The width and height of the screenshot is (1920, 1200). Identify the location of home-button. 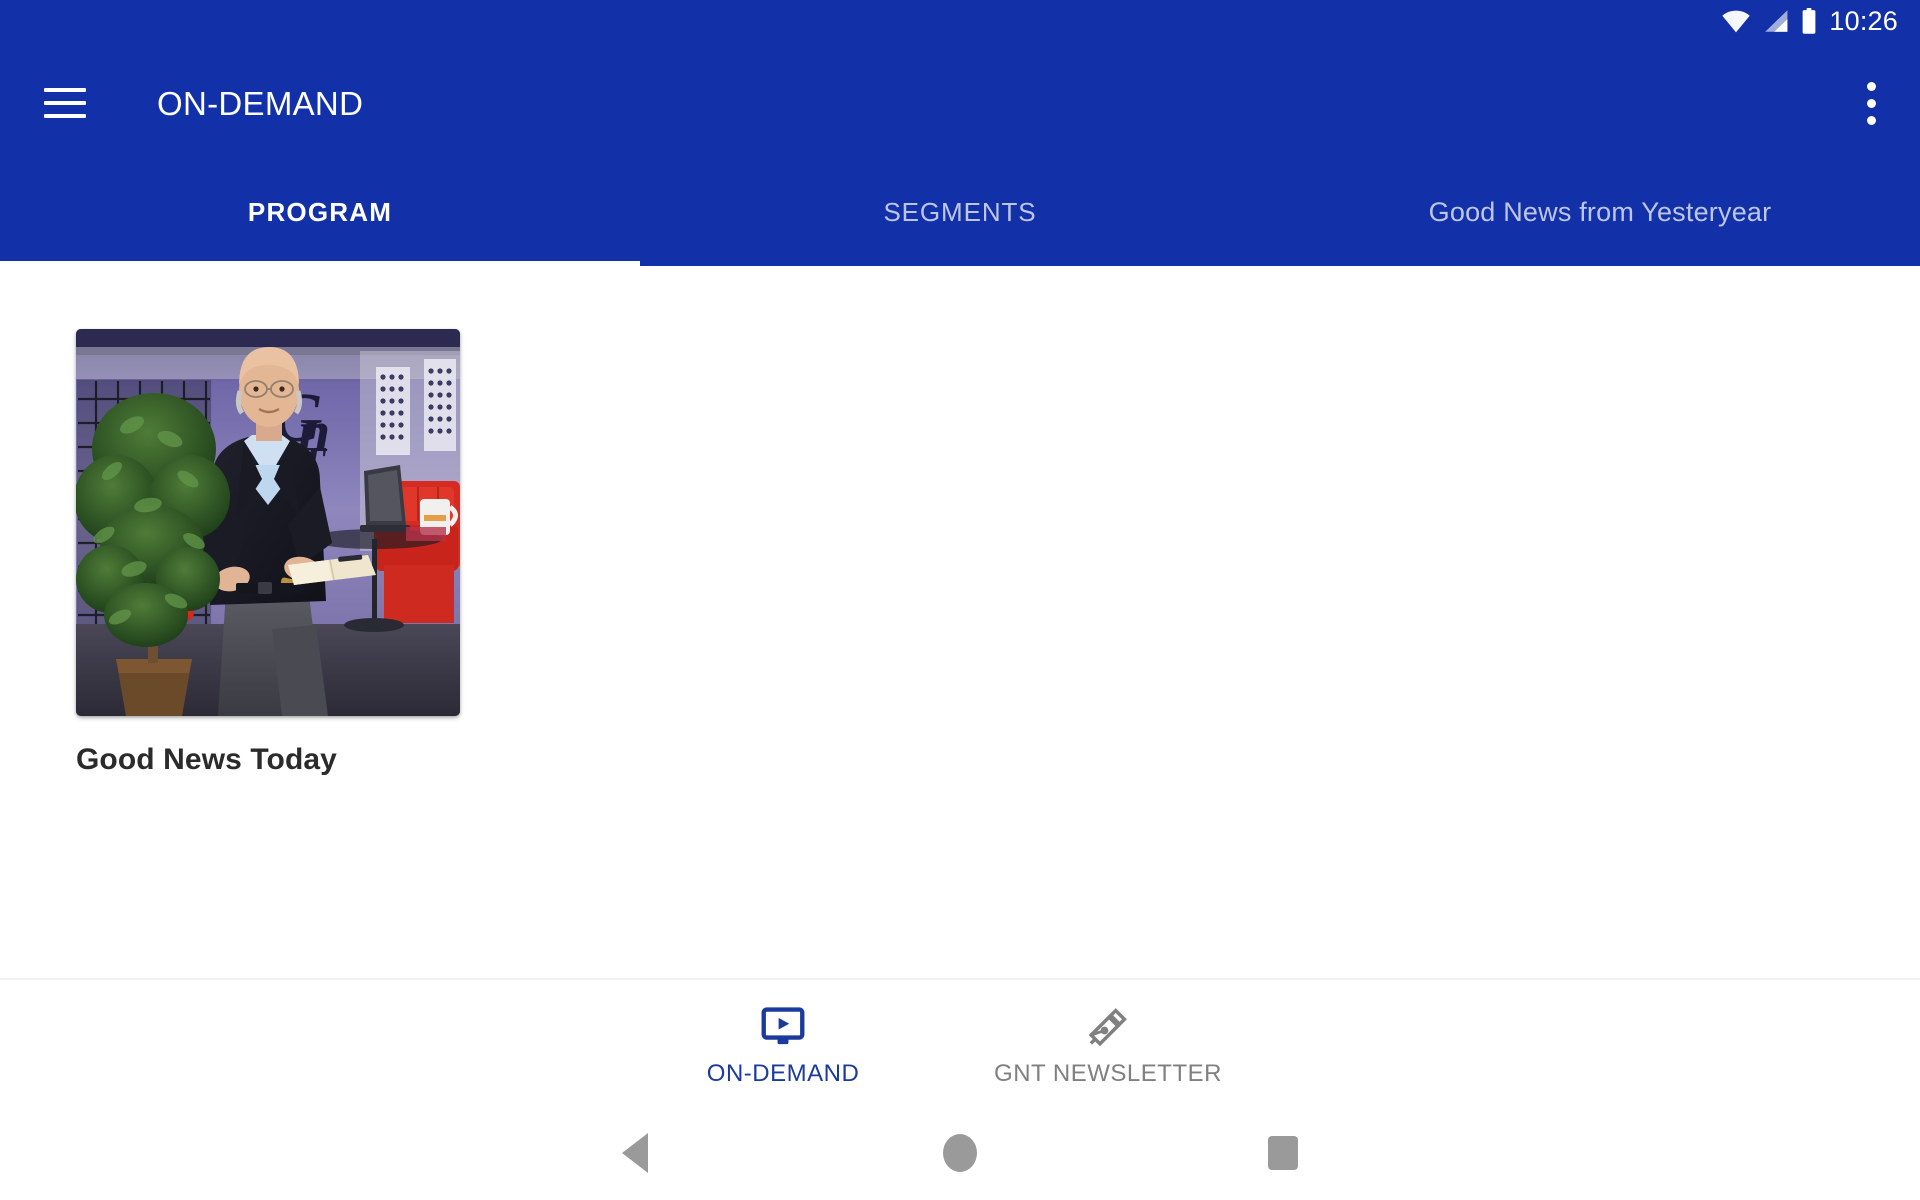
(960, 1153).